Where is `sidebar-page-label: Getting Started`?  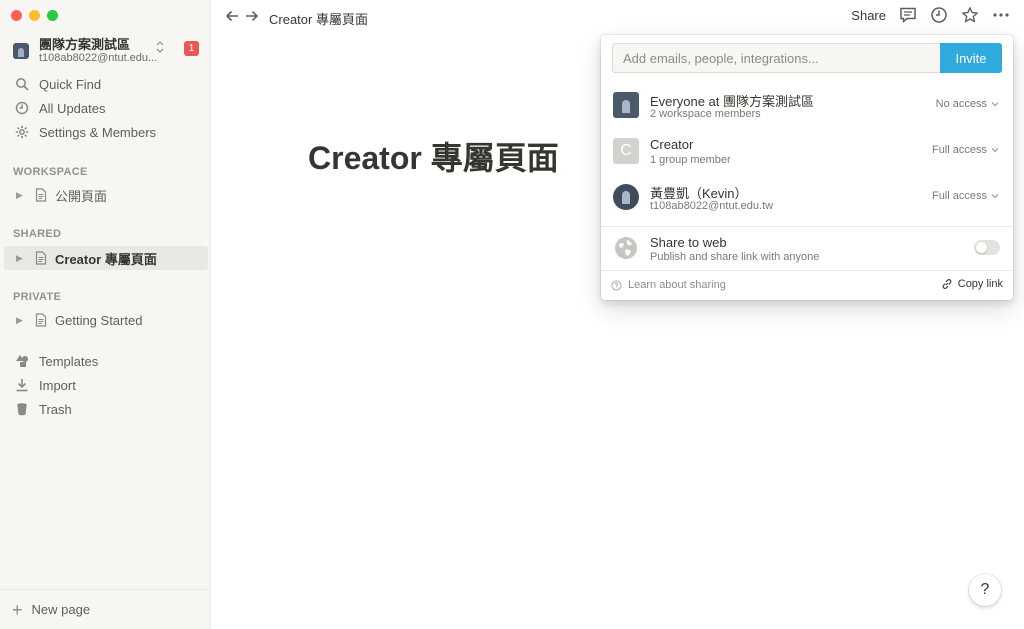
sidebar-page-label: Getting Started is located at coordinates (99, 320).